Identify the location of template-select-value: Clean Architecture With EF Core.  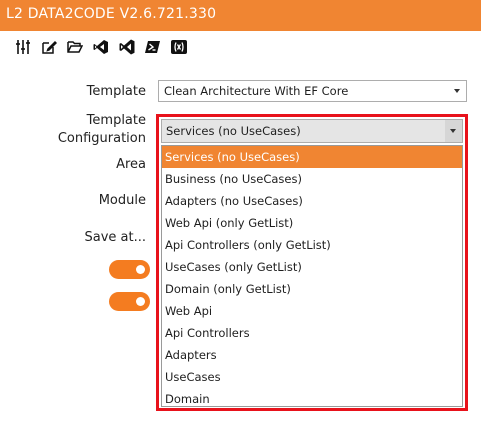
(256, 91).